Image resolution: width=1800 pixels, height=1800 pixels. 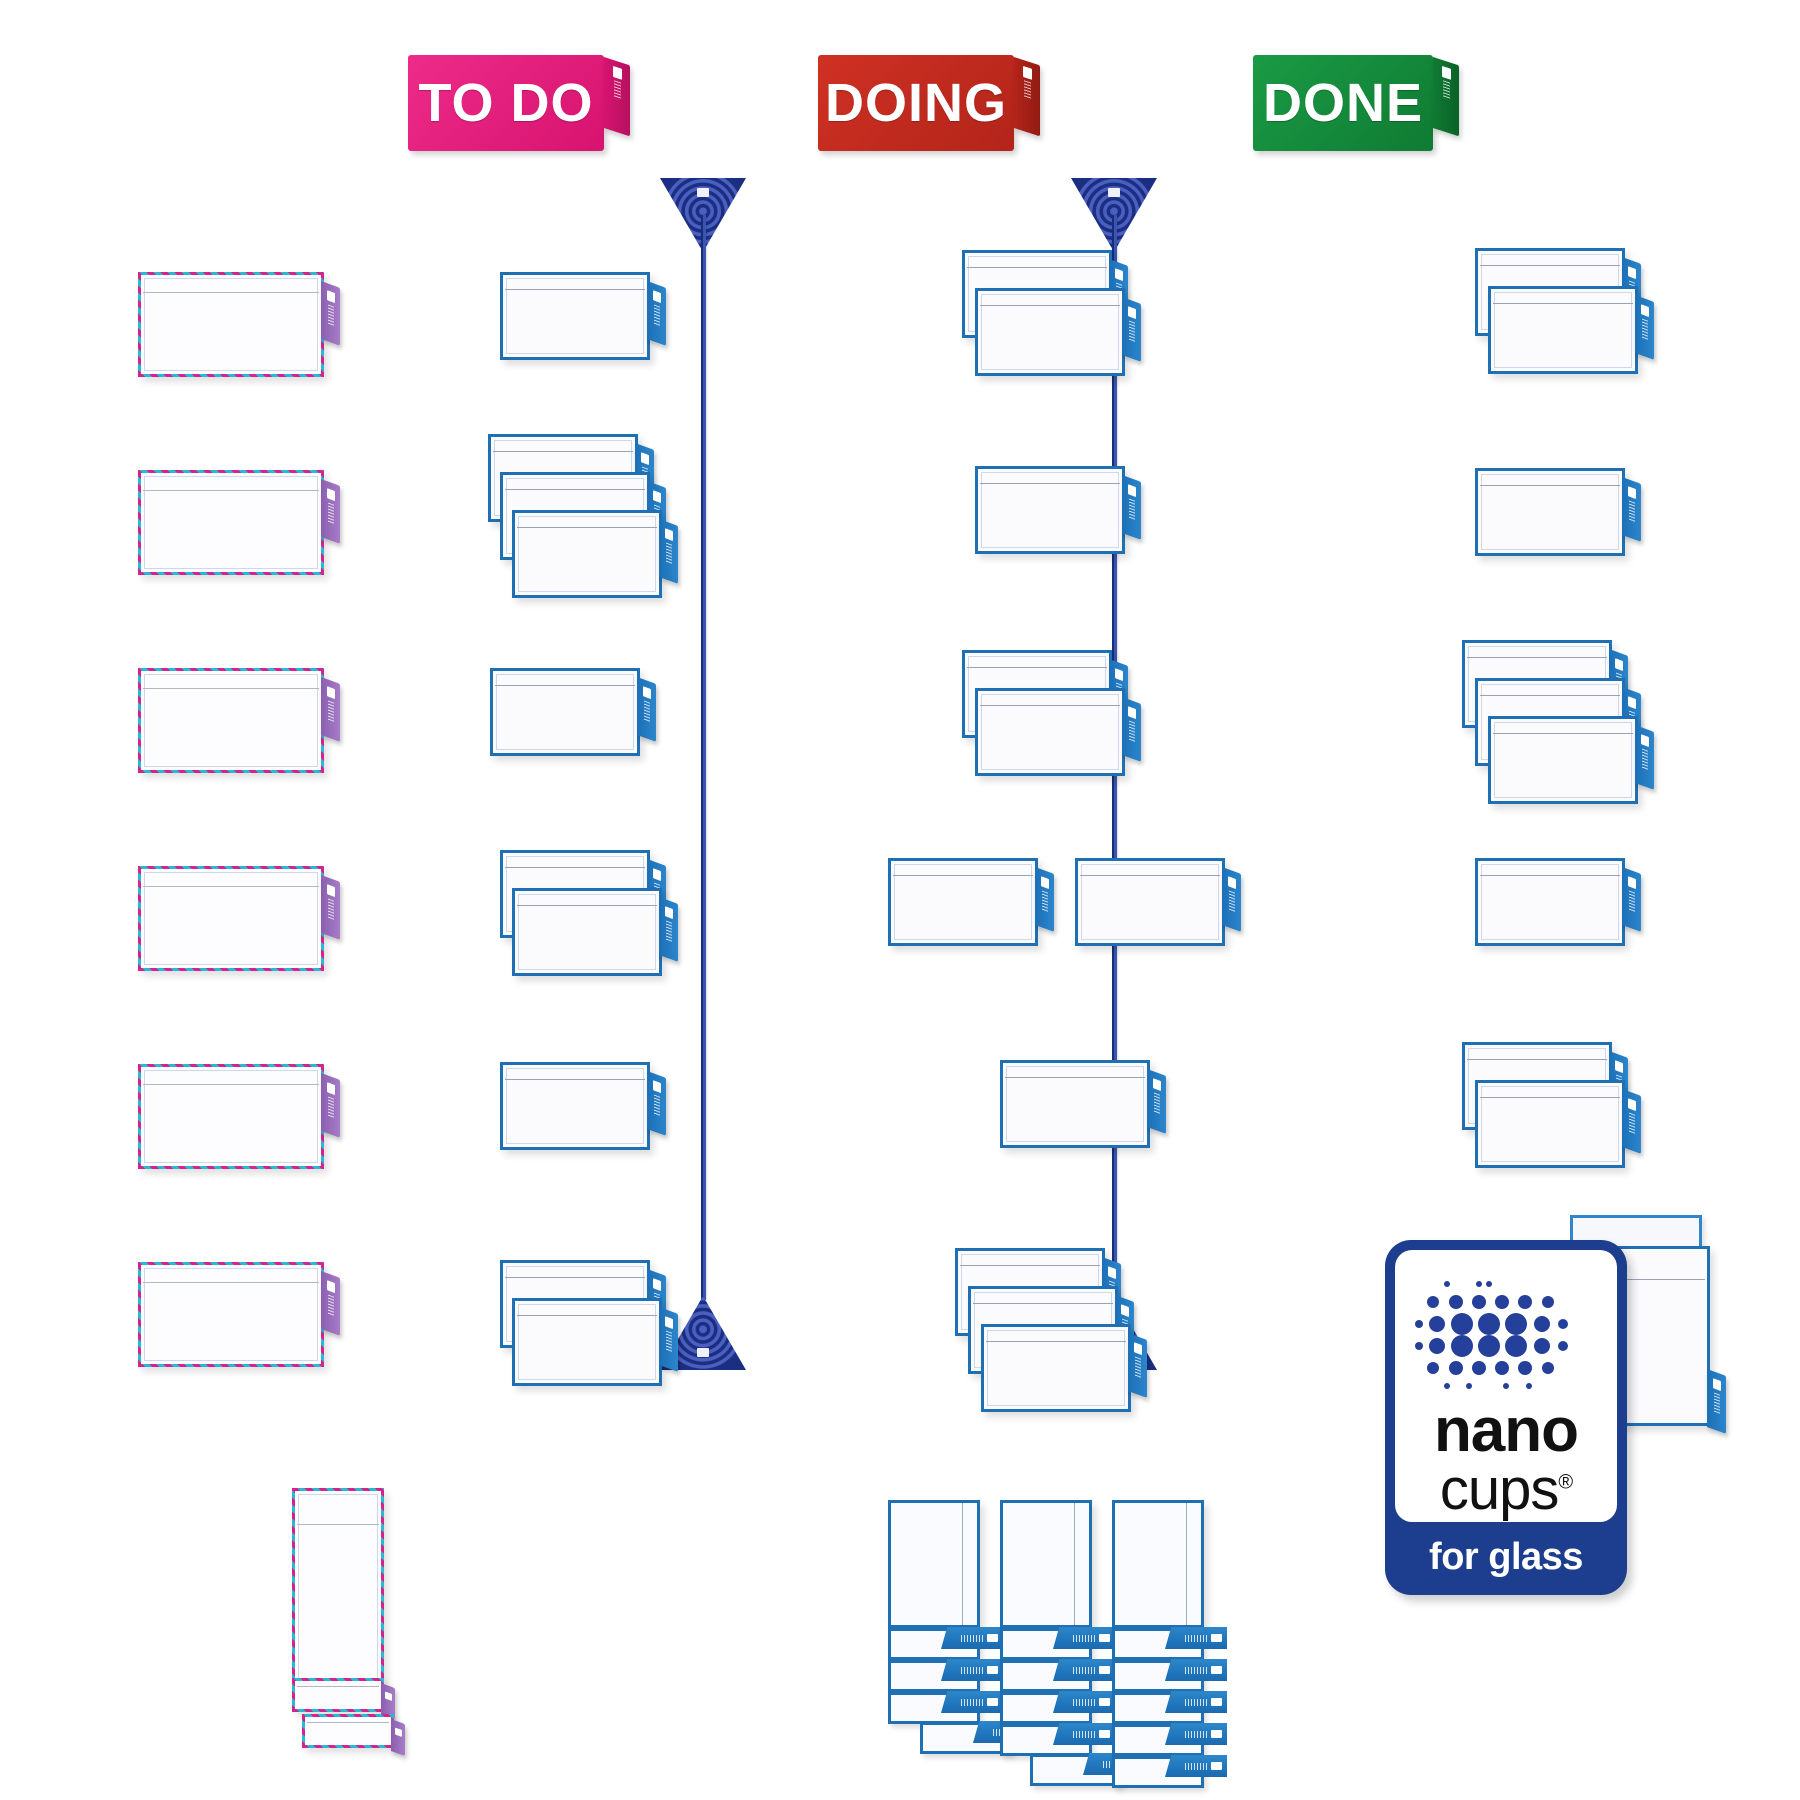 I want to click on column-banner-doing: DOING, so click(x=929, y=103).